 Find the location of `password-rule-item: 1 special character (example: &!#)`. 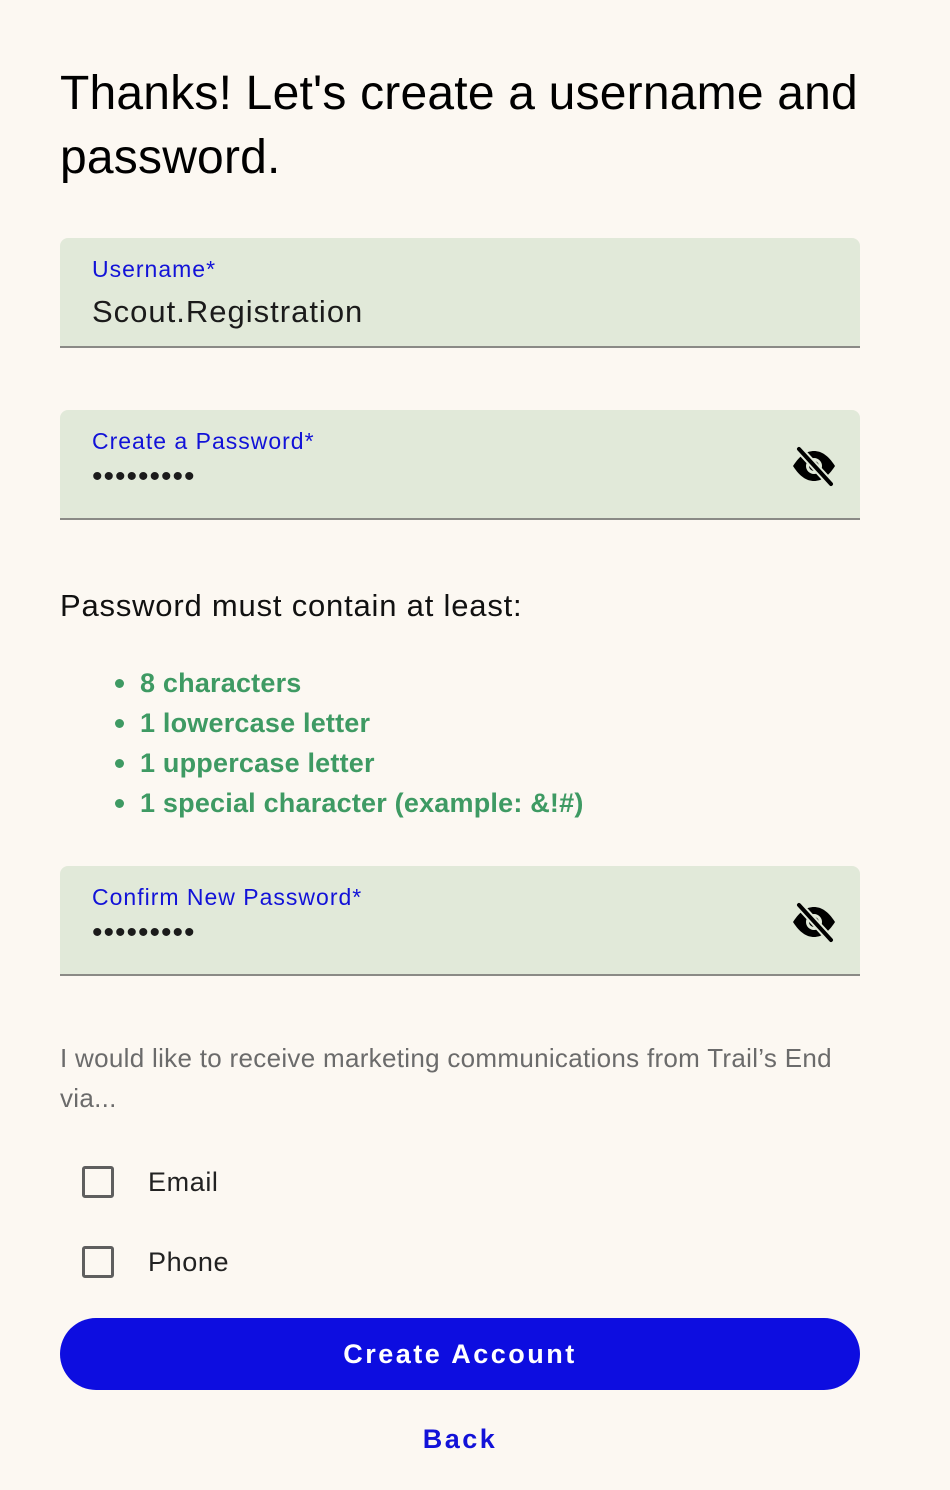

password-rule-item: 1 special character (example: &!#) is located at coordinates (348, 803).